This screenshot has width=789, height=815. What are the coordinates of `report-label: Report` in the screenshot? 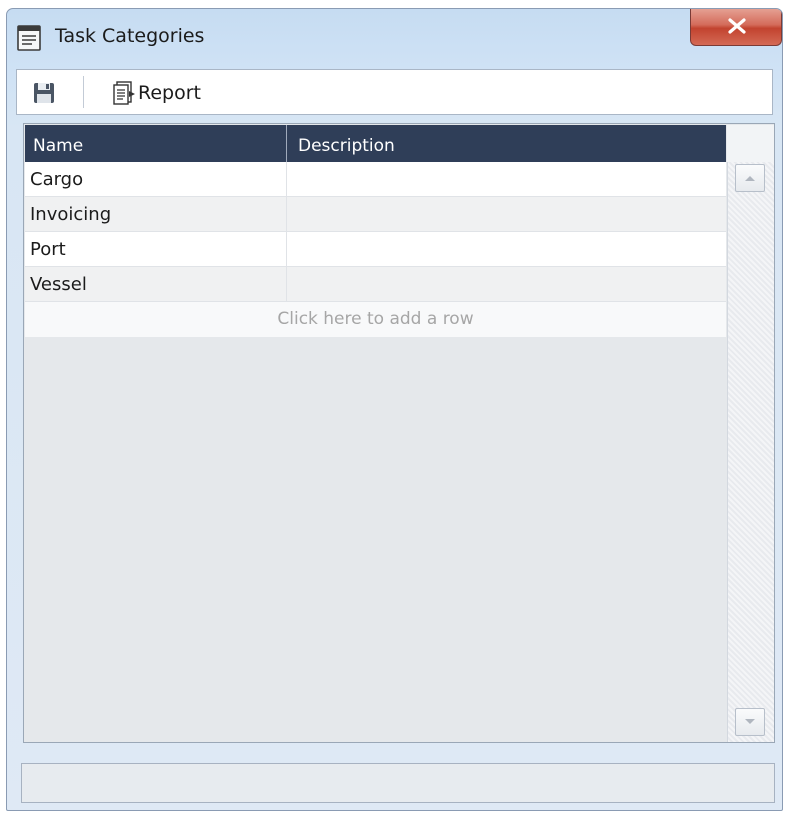 It's located at (169, 93).